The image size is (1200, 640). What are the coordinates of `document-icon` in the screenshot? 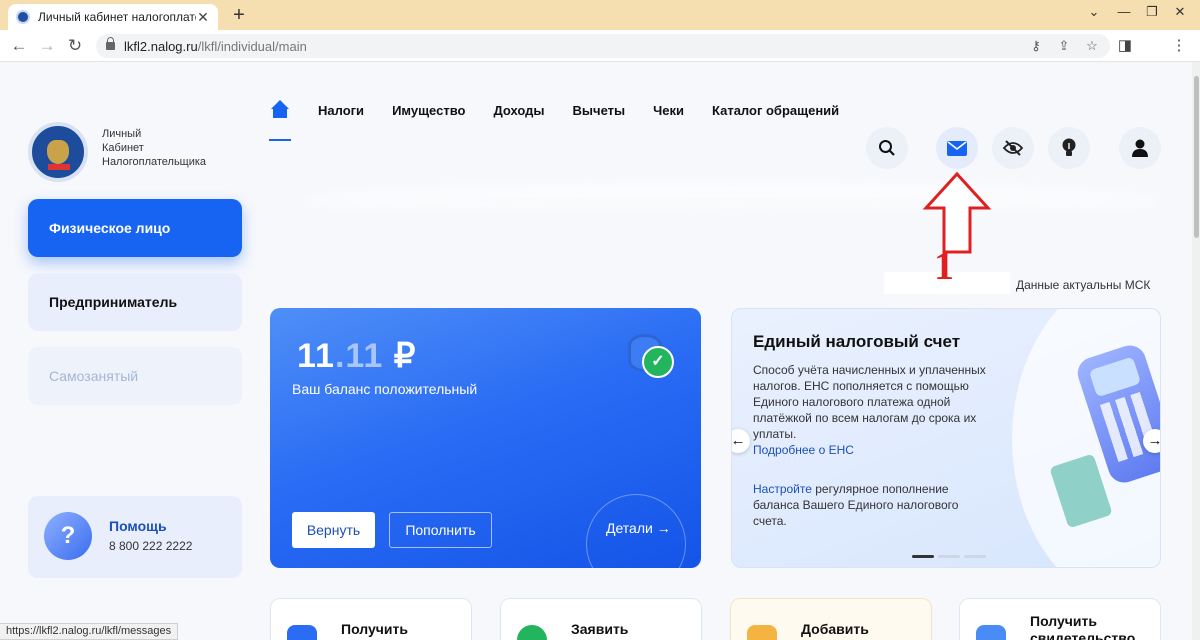 It's located at (302, 632).